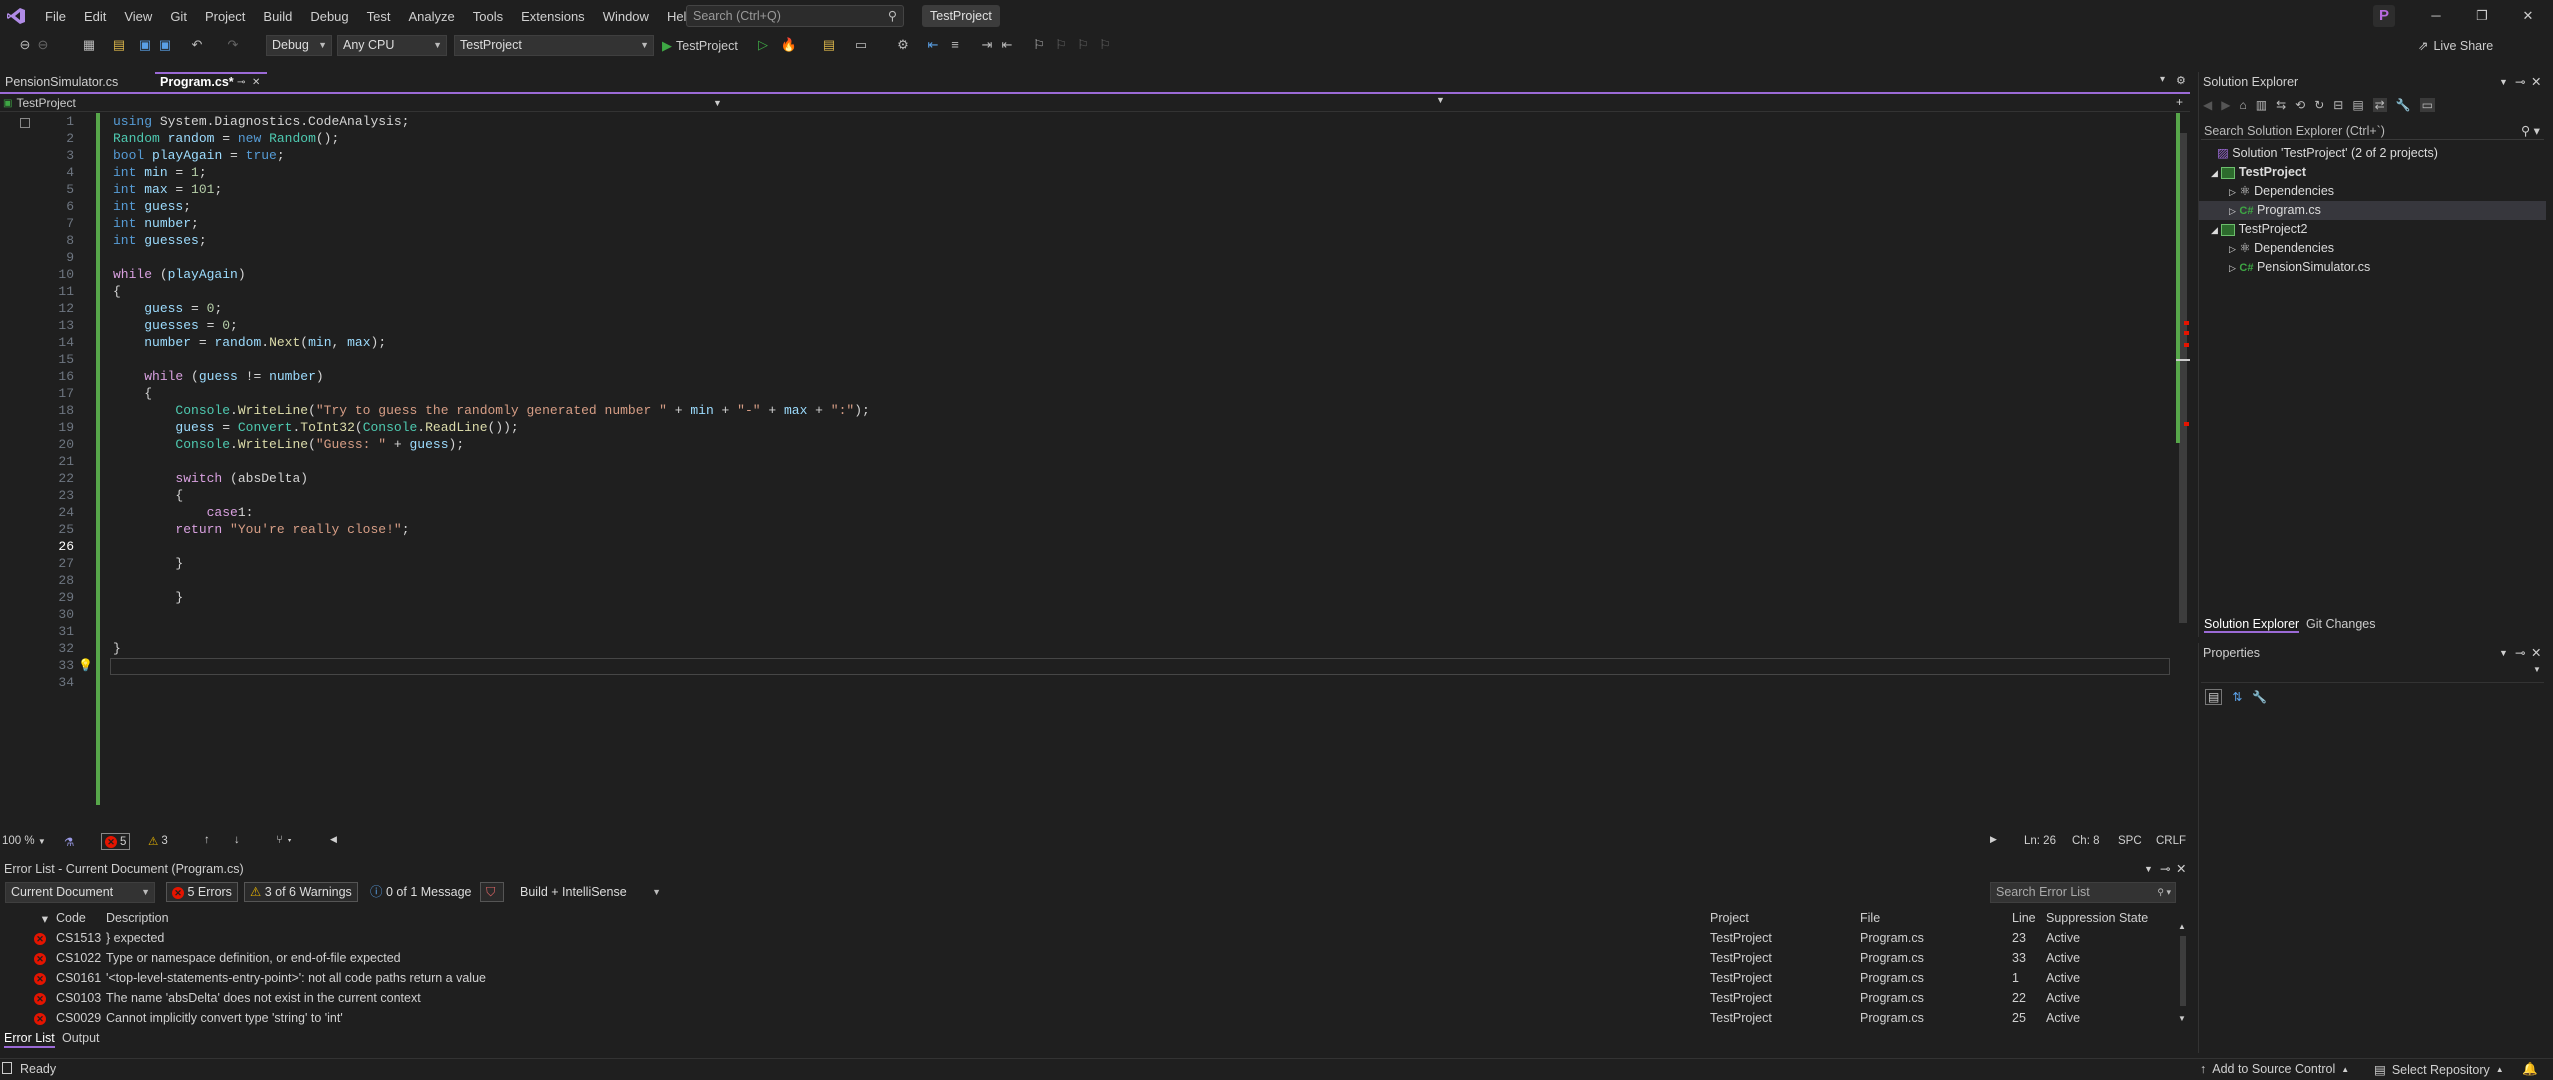  Describe the element at coordinates (2252, 625) in the screenshot. I see `tab-solution-explorer: Solution Explorer` at that location.